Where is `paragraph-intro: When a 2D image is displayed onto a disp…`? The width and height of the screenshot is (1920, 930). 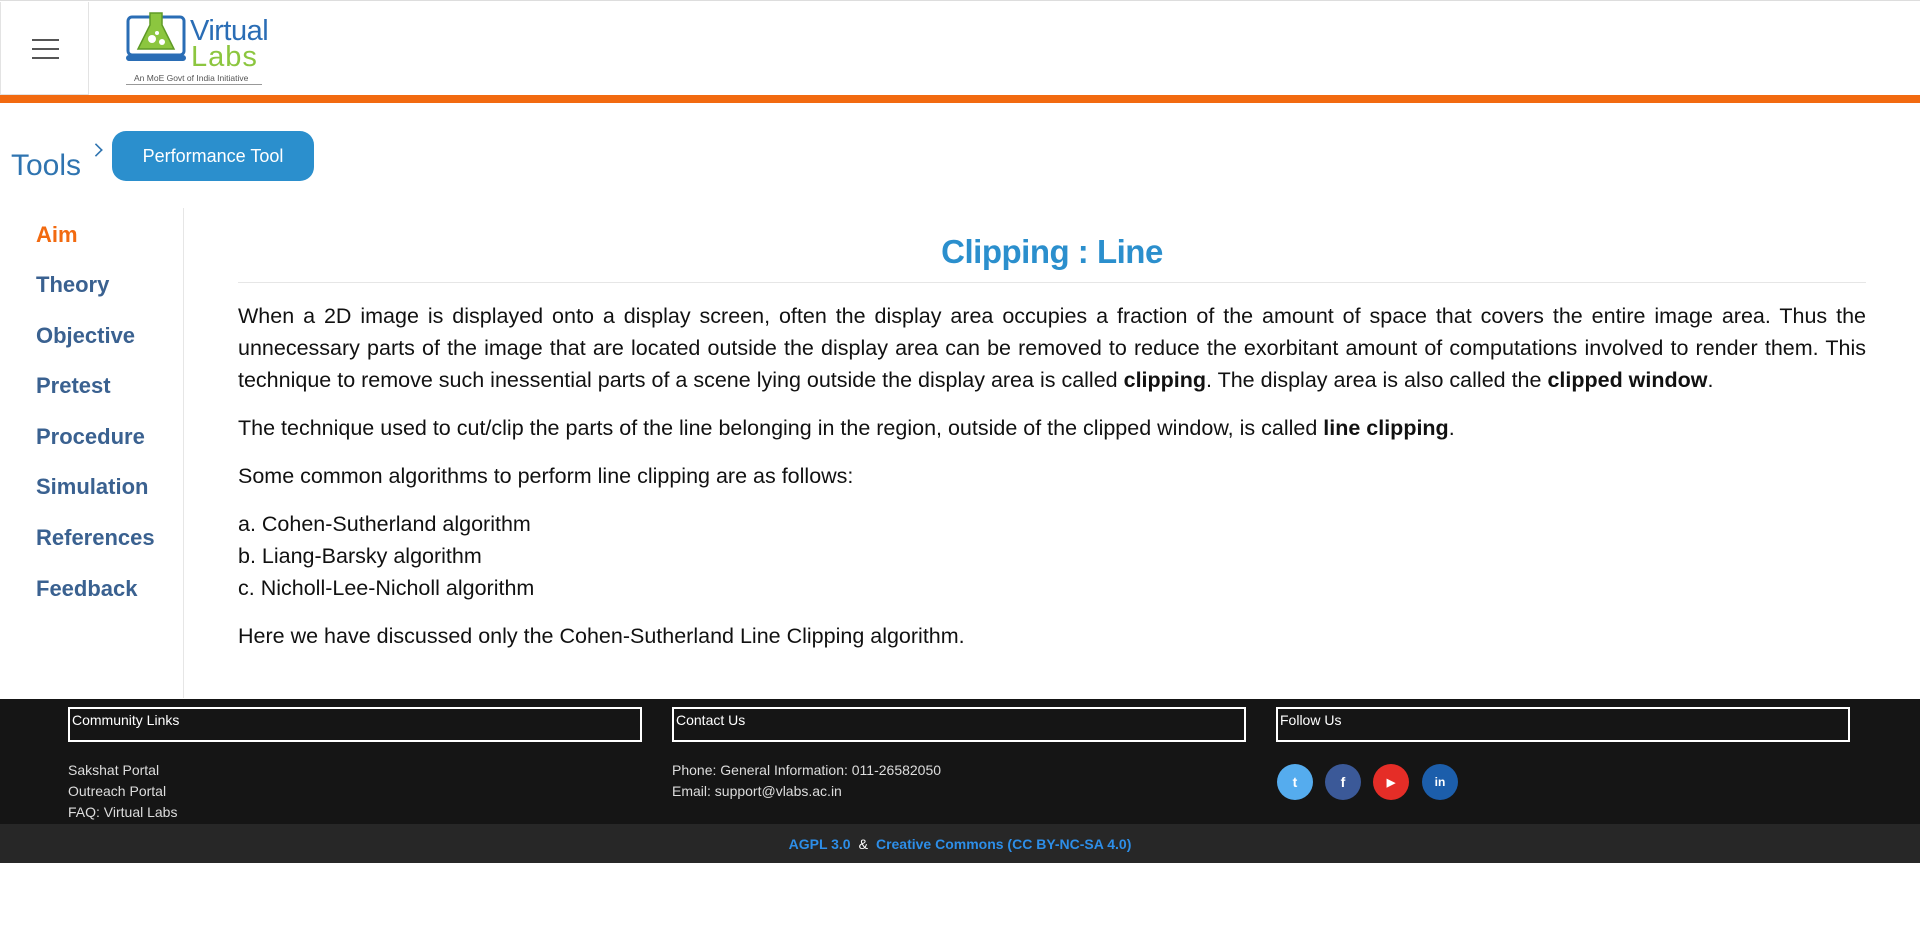
paragraph-intro: When a 2D image is displayed onto a disp… is located at coordinates (1052, 348).